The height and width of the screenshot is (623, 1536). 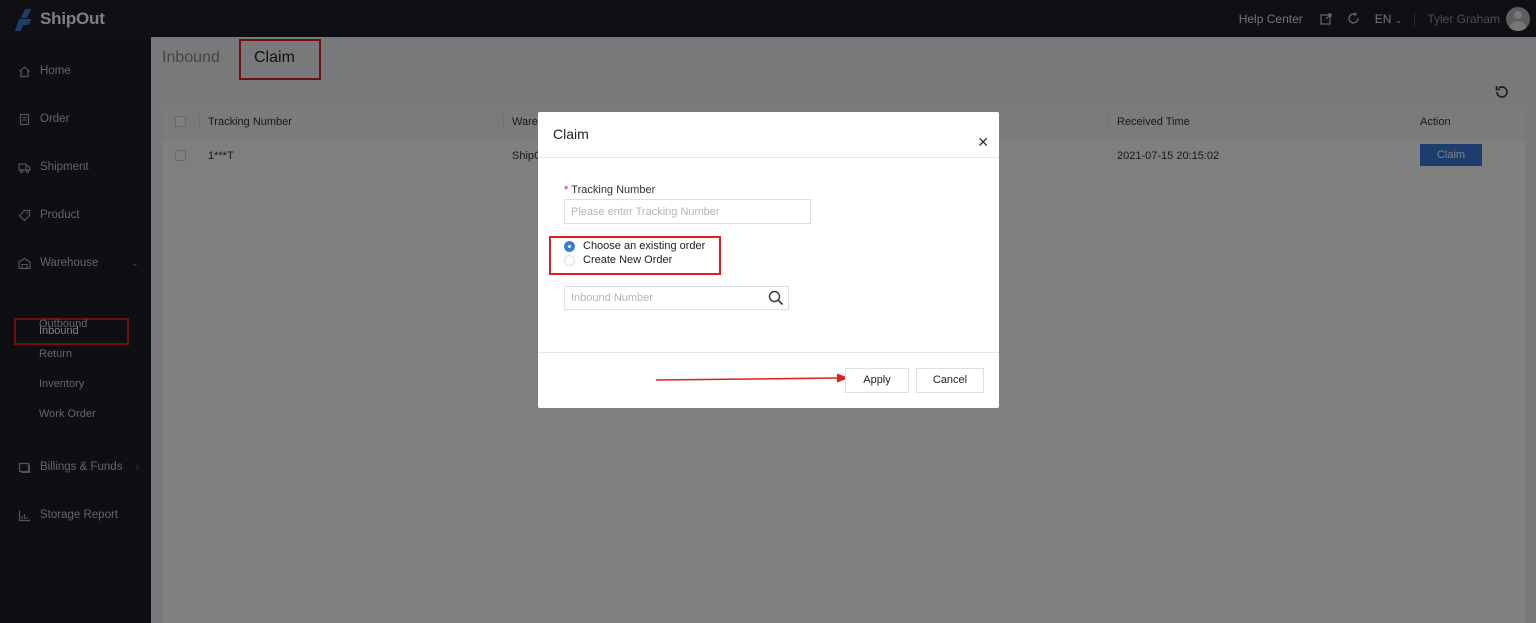 I want to click on inbound-number-search, so click(x=676, y=298).